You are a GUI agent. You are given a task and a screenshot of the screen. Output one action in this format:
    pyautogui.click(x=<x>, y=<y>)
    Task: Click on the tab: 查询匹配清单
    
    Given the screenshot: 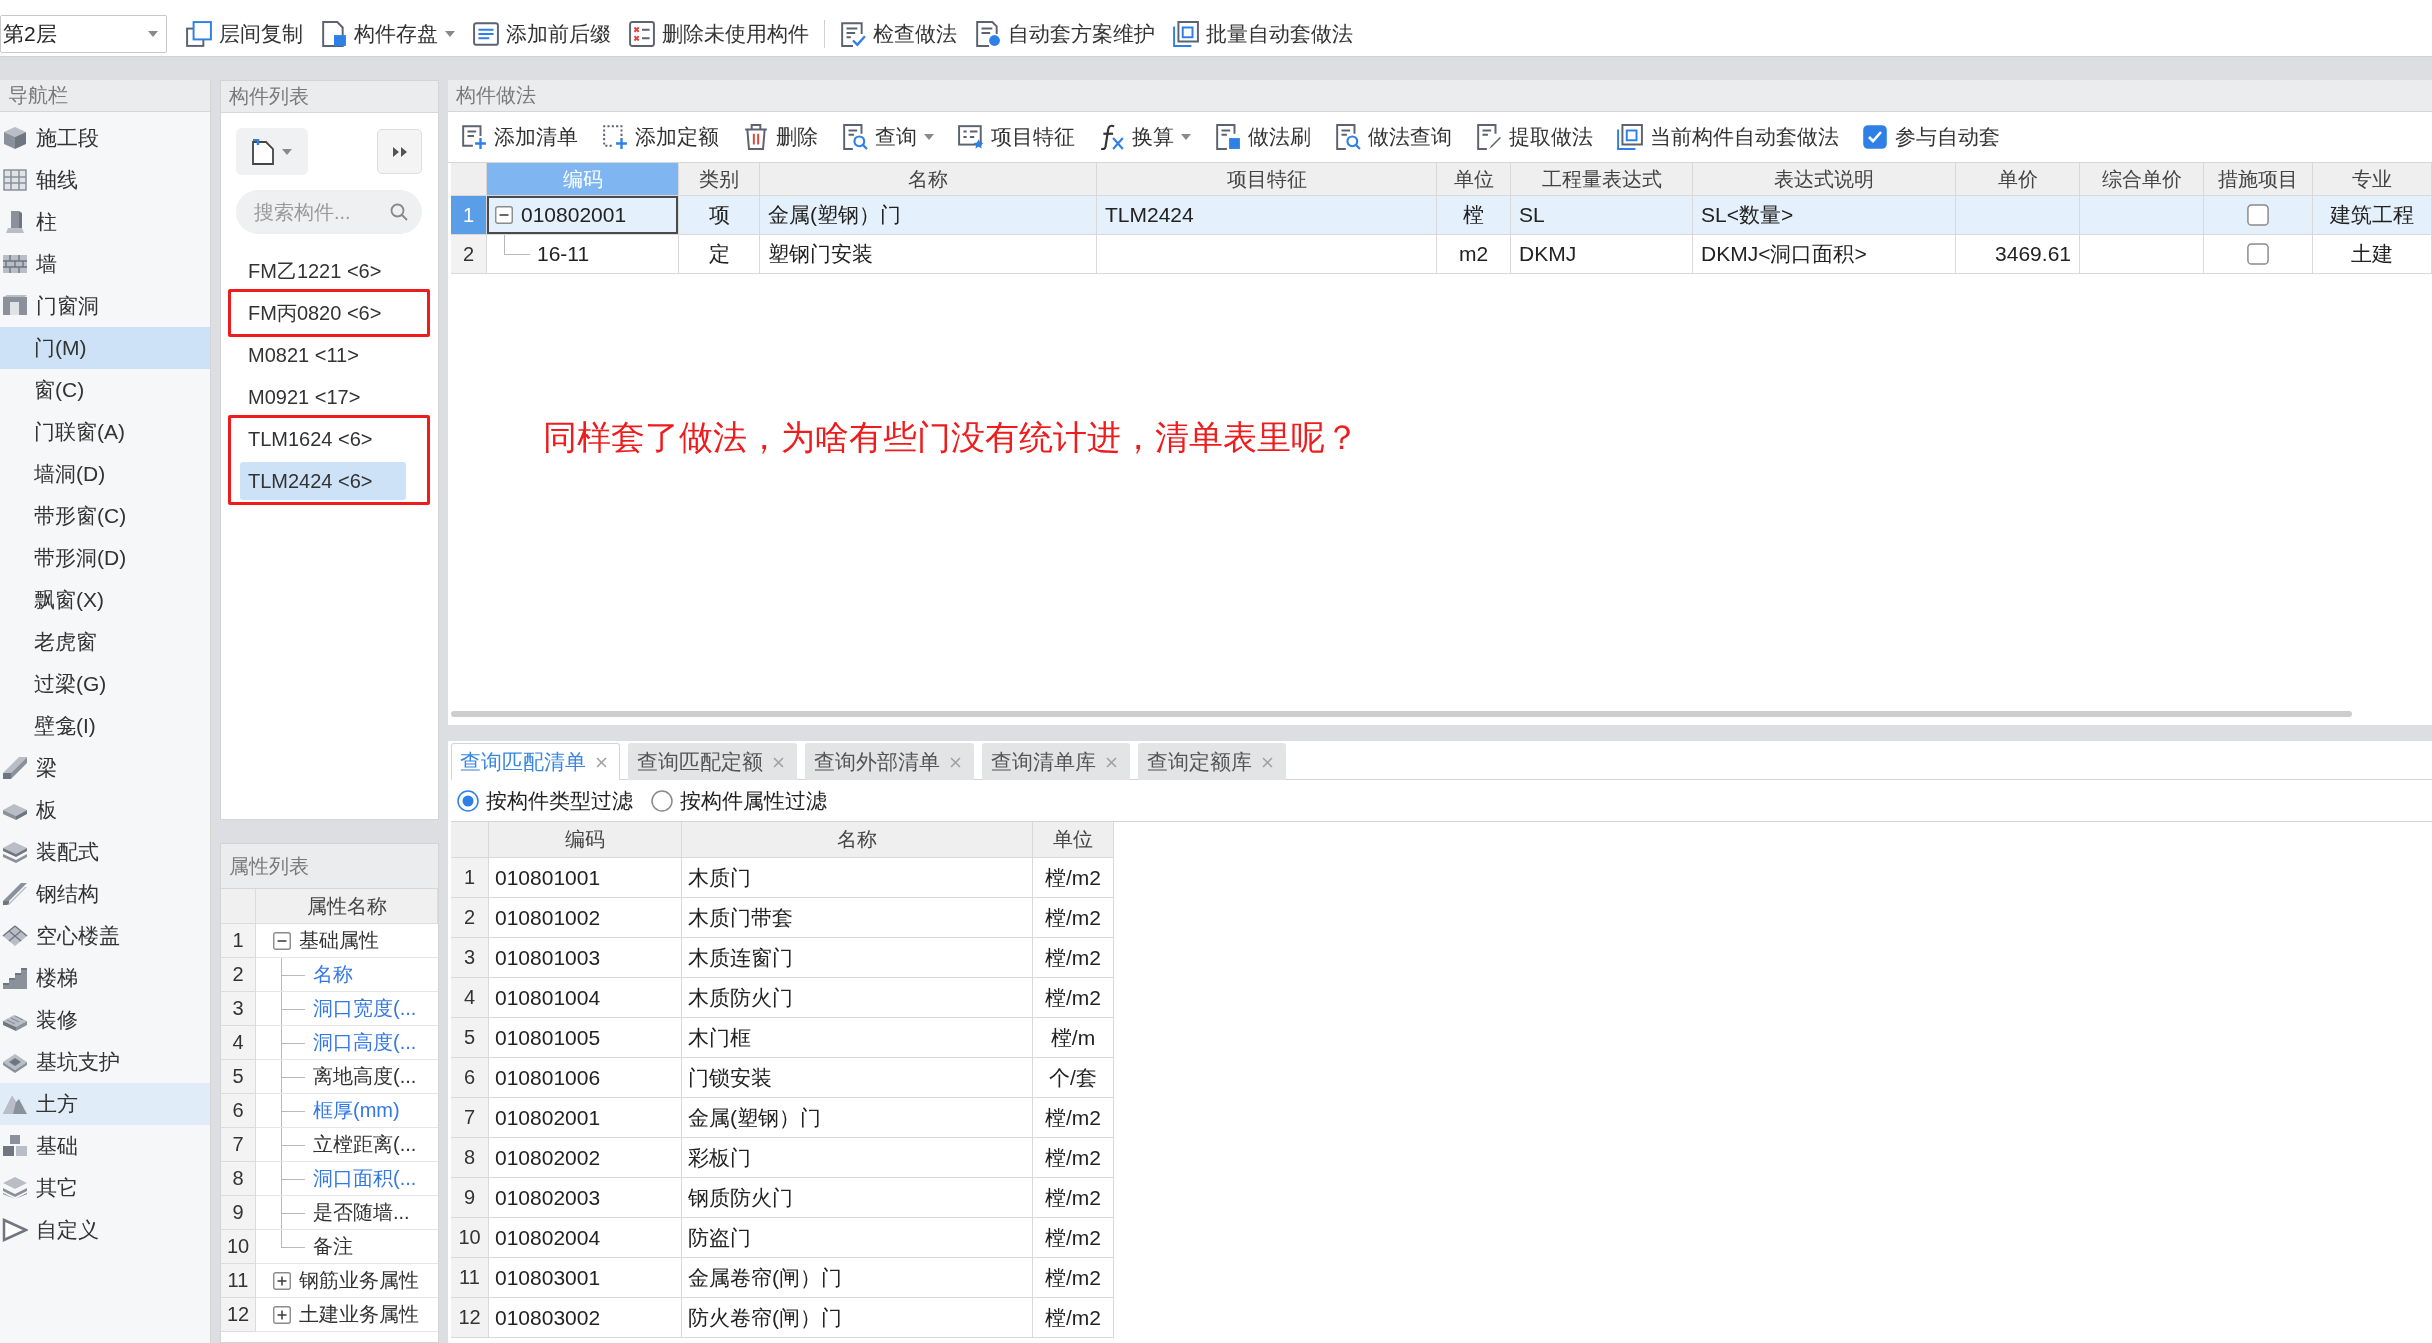 What is the action you would take?
    pyautogui.click(x=535, y=761)
    